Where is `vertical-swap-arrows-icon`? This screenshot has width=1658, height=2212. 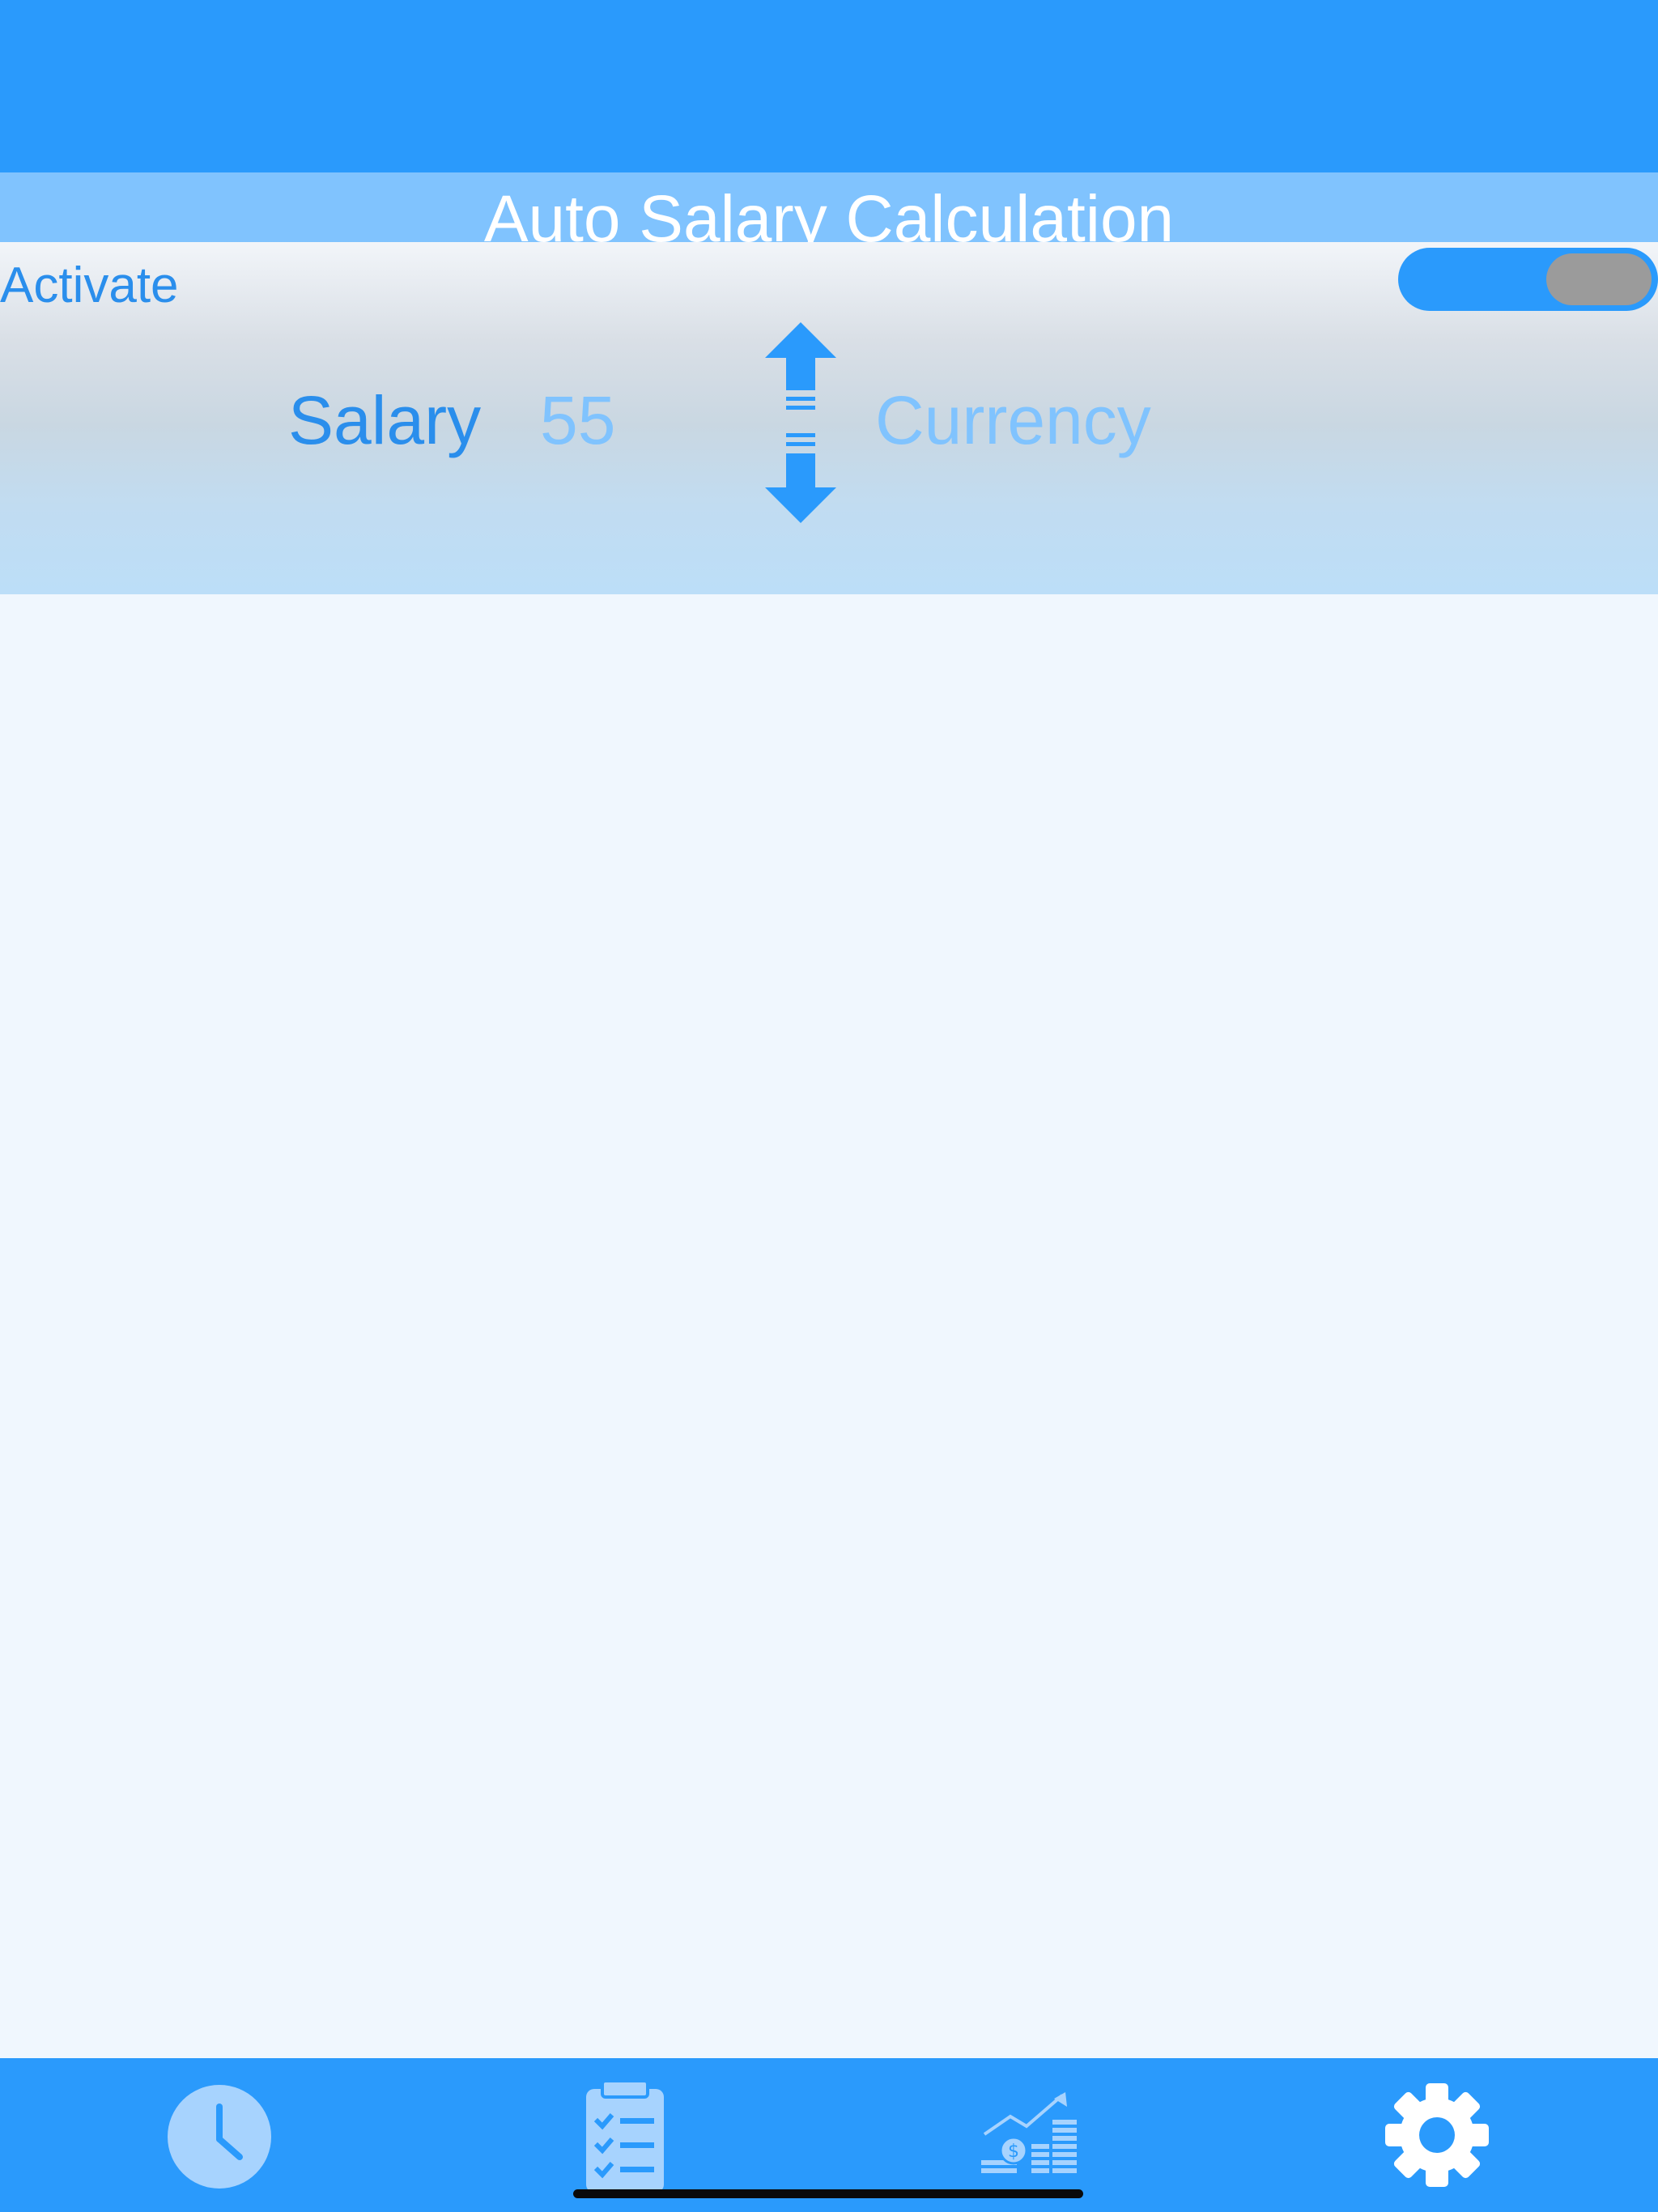 vertical-swap-arrows-icon is located at coordinates (800, 422).